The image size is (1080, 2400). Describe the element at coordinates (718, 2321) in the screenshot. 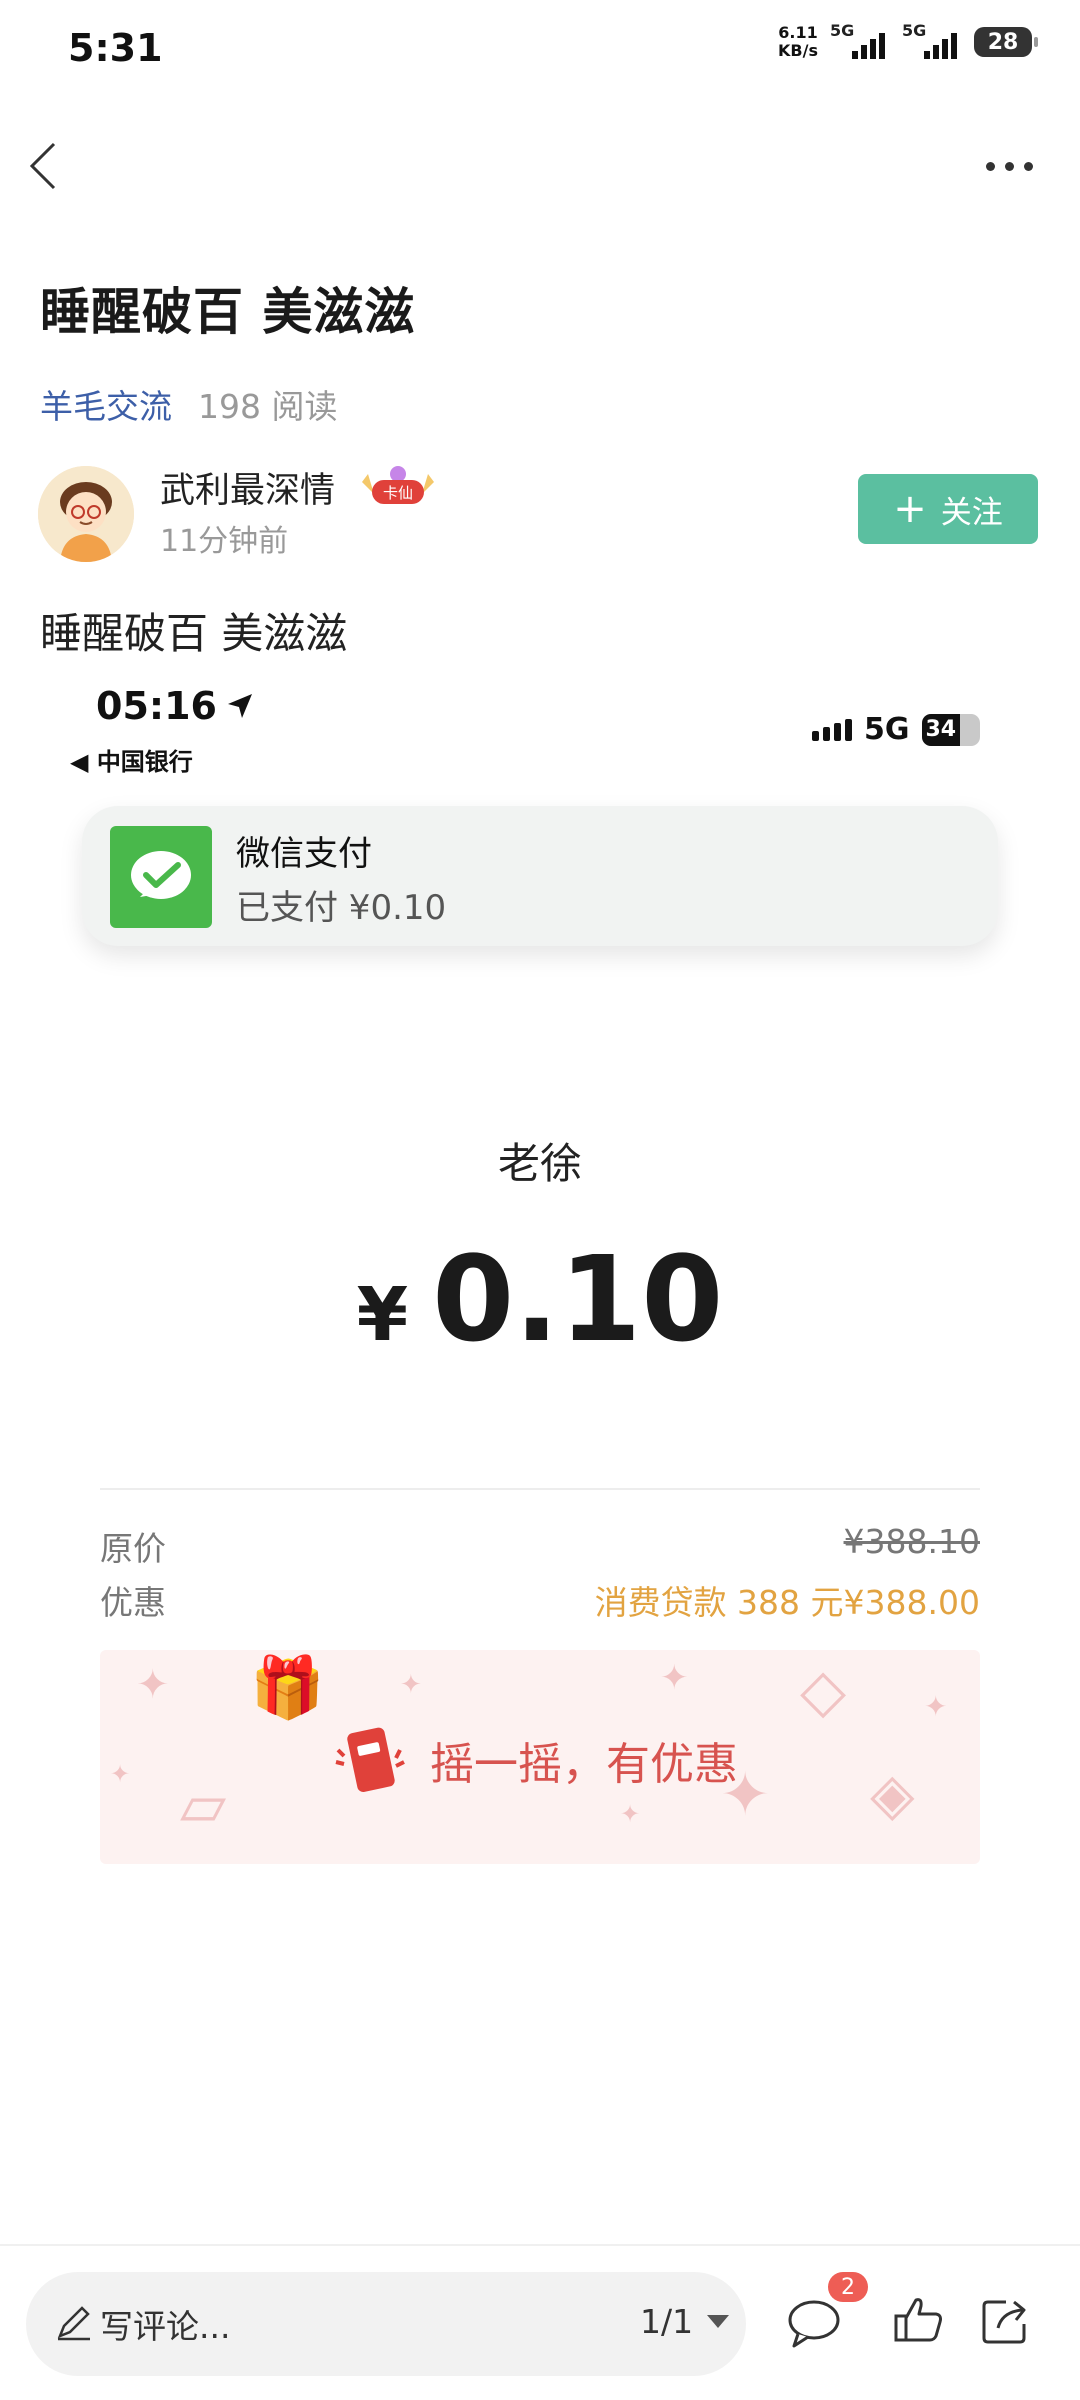

I see `chevron-down-icon` at that location.